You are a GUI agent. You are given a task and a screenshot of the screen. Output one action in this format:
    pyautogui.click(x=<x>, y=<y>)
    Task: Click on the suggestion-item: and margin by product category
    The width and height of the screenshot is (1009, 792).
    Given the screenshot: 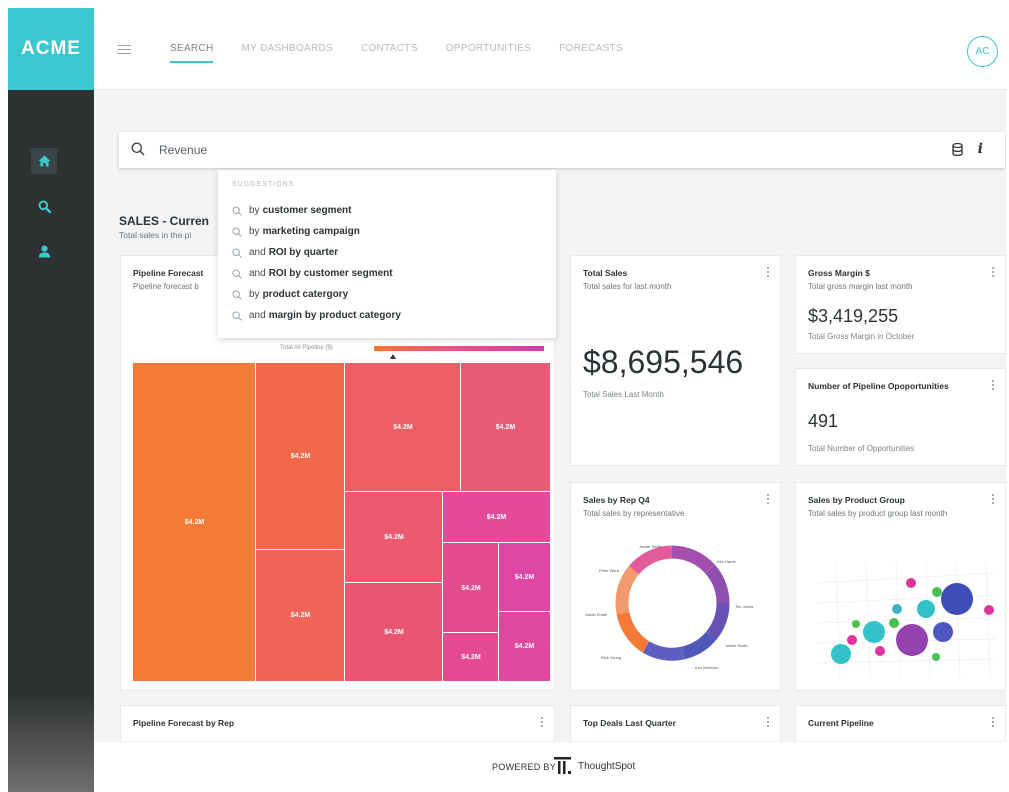 What is the action you would take?
    pyautogui.click(x=316, y=315)
    